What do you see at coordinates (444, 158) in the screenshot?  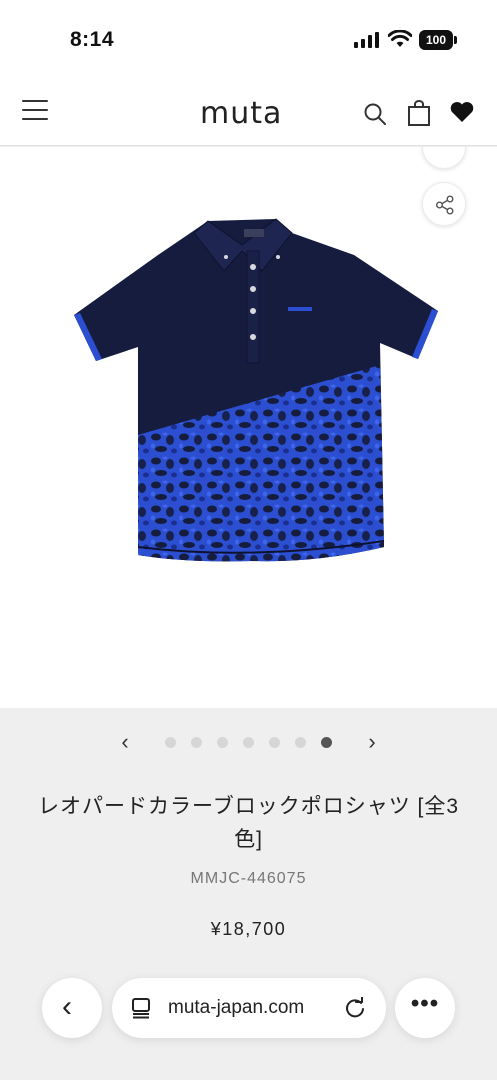 I see `scroll-top-button` at bounding box center [444, 158].